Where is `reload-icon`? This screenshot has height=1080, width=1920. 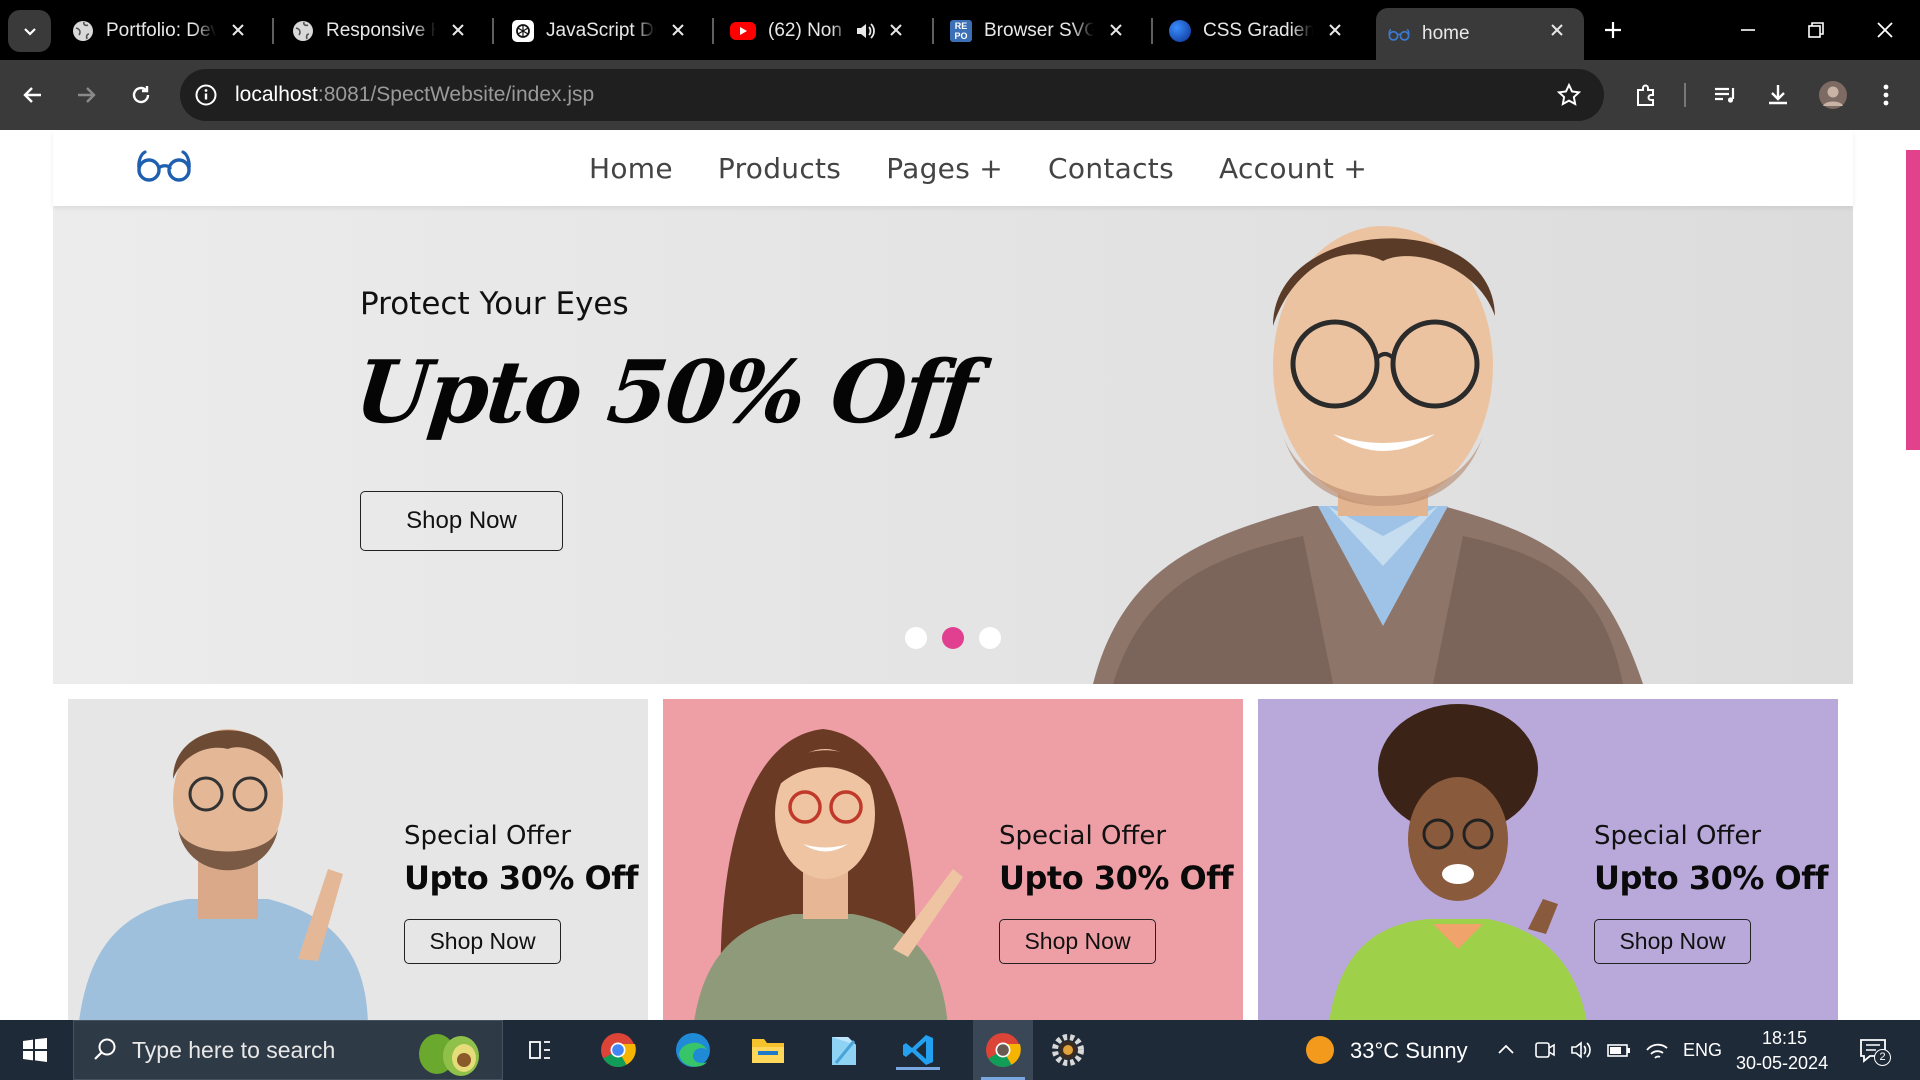
reload-icon is located at coordinates (141, 95).